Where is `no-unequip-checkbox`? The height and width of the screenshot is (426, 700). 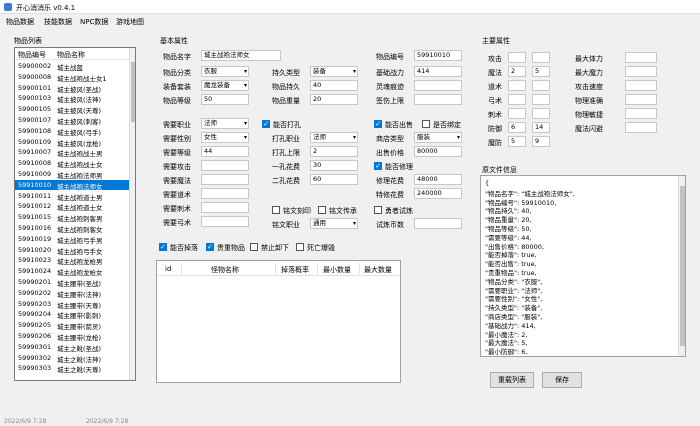
no-unequip-checkbox is located at coordinates (254, 247).